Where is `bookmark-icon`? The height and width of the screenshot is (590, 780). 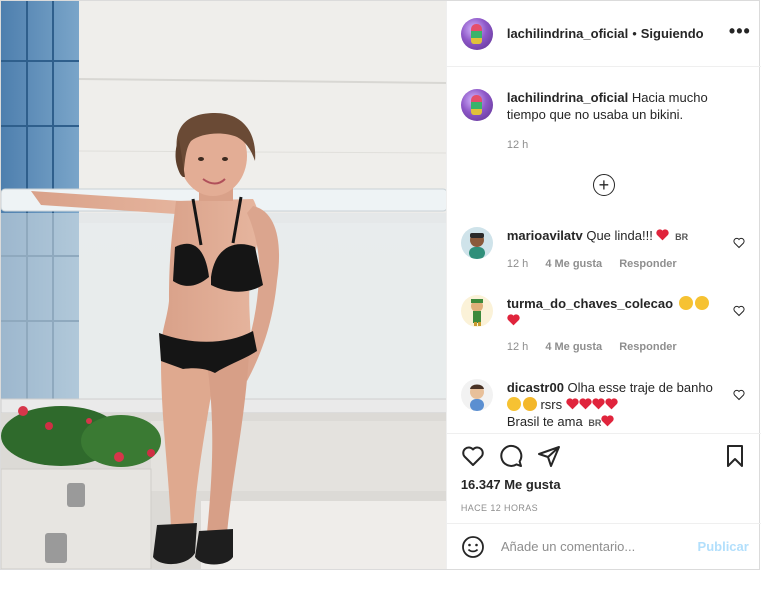 bookmark-icon is located at coordinates (735, 456).